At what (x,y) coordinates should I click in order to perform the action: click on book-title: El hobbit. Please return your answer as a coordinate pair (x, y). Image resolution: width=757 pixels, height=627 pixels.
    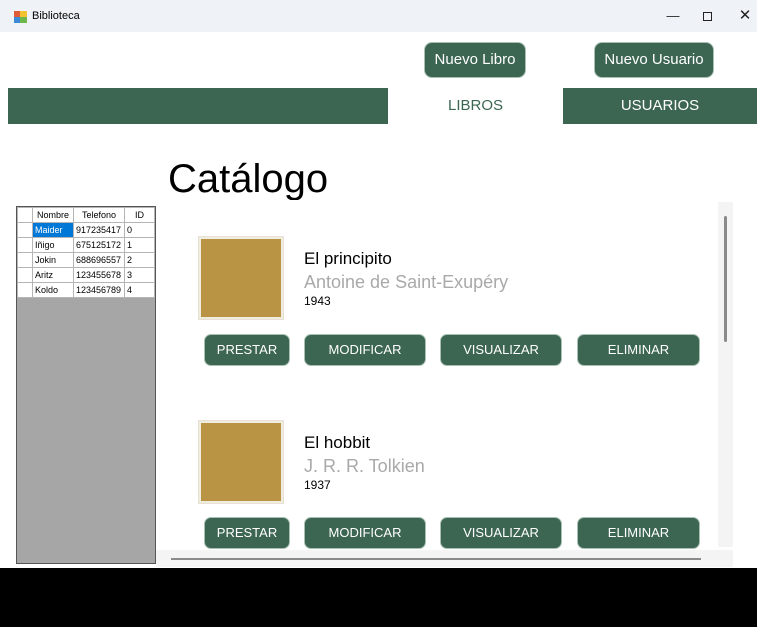
    Looking at the image, I should click on (337, 442).